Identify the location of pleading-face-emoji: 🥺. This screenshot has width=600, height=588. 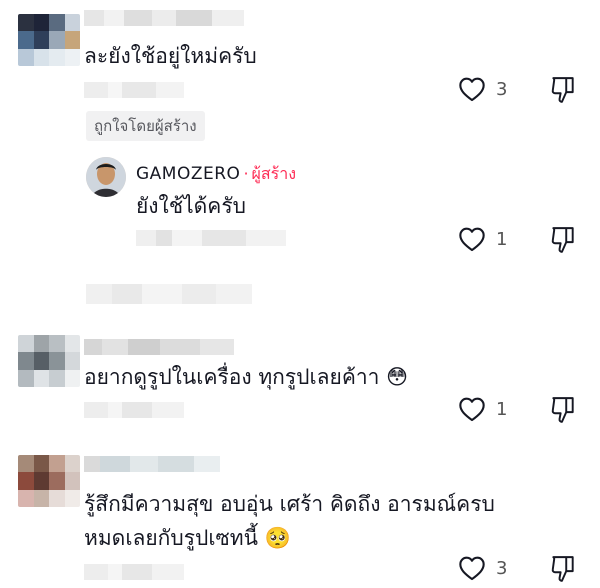
(277, 538).